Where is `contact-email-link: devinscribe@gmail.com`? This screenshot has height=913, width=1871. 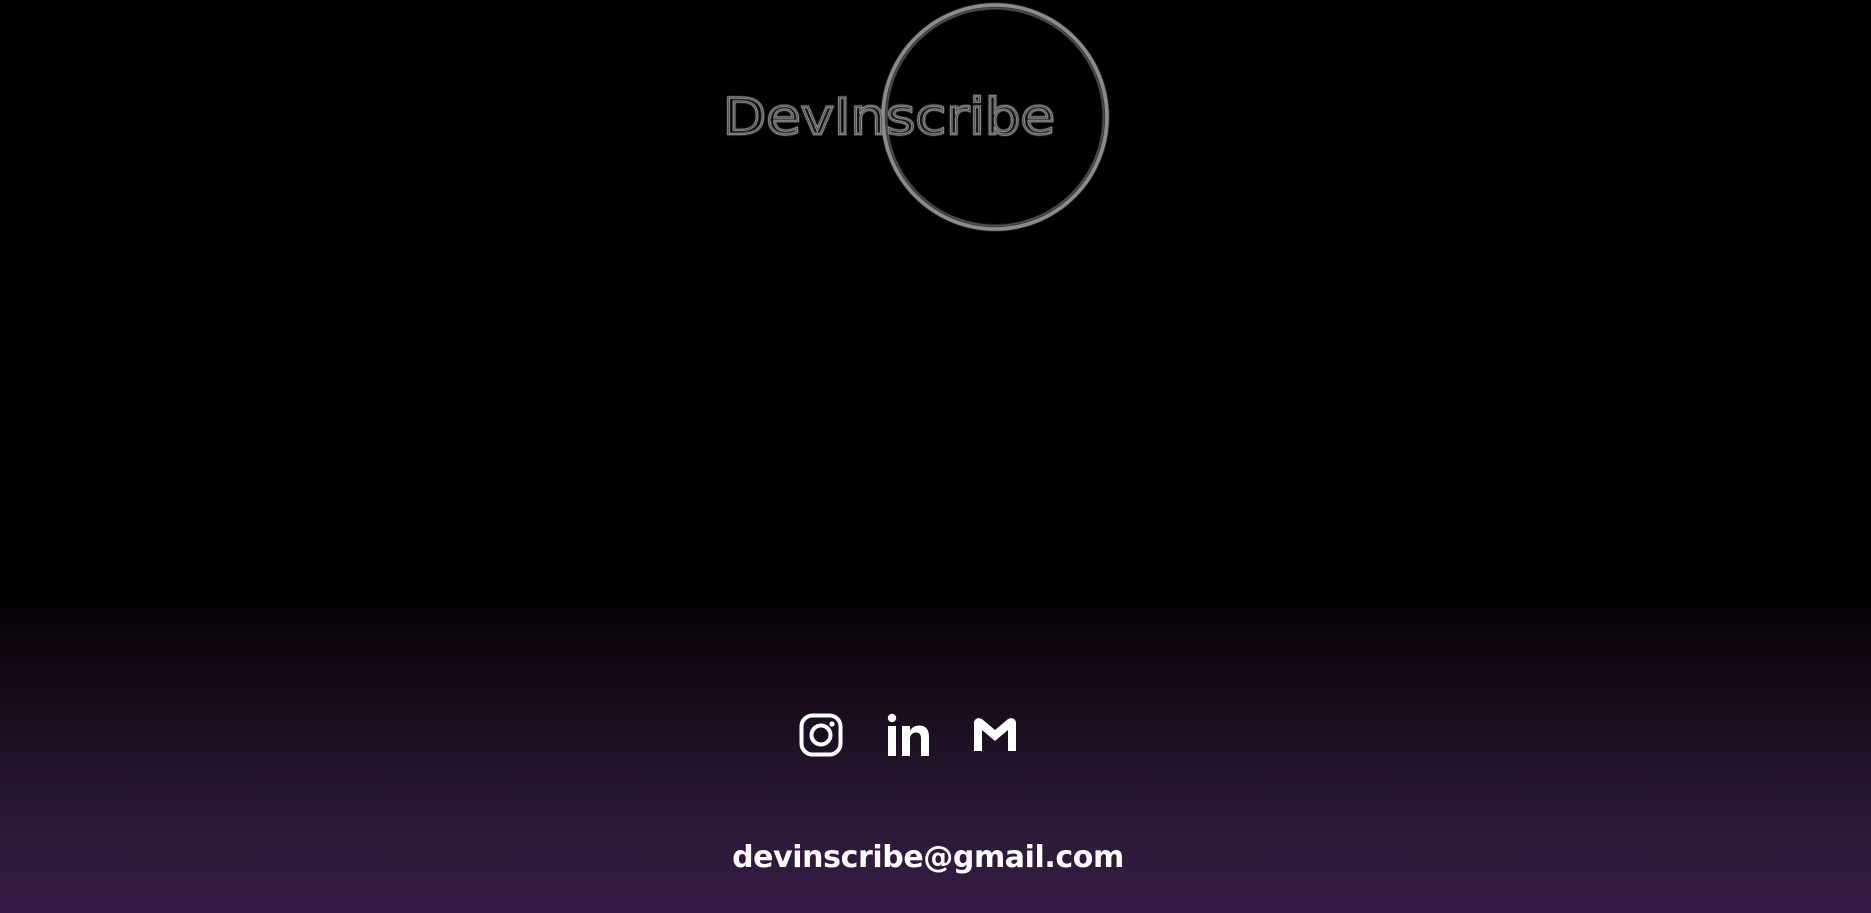
contact-email-link: devinscribe@gmail.com is located at coordinates (928, 858).